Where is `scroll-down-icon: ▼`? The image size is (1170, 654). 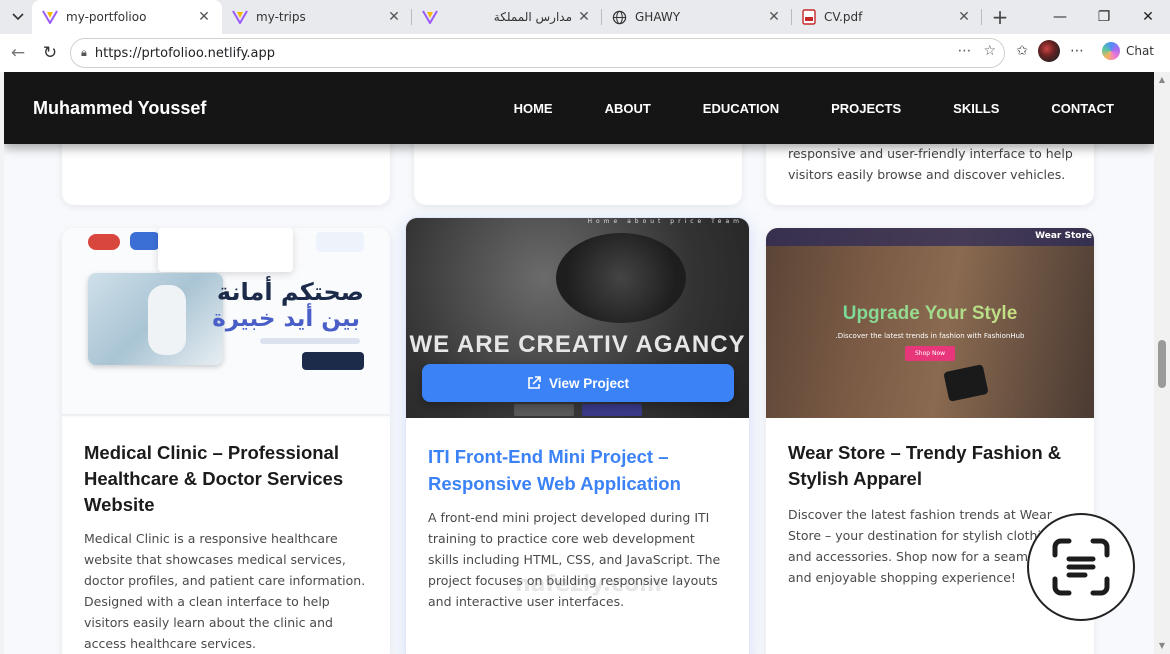 scroll-down-icon: ▼ is located at coordinates (1162, 646).